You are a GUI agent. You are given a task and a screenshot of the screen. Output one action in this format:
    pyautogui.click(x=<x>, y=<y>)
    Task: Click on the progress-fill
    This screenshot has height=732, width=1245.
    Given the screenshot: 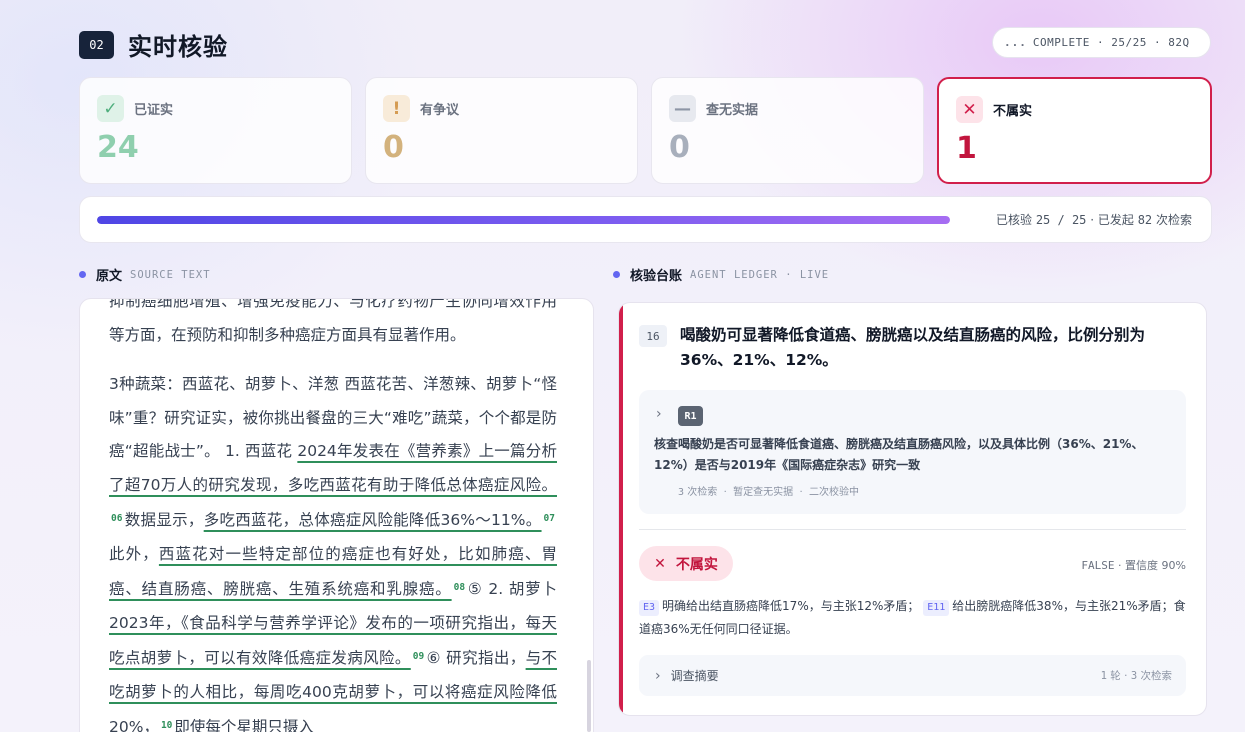 What is the action you would take?
    pyautogui.click(x=523, y=220)
    